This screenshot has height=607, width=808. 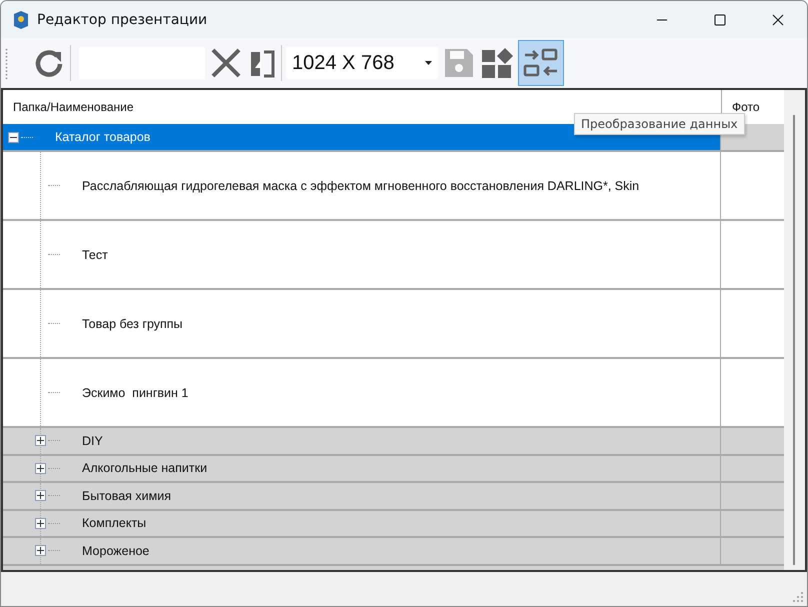 I want to click on tooltip: Преобразование данных, so click(x=659, y=124).